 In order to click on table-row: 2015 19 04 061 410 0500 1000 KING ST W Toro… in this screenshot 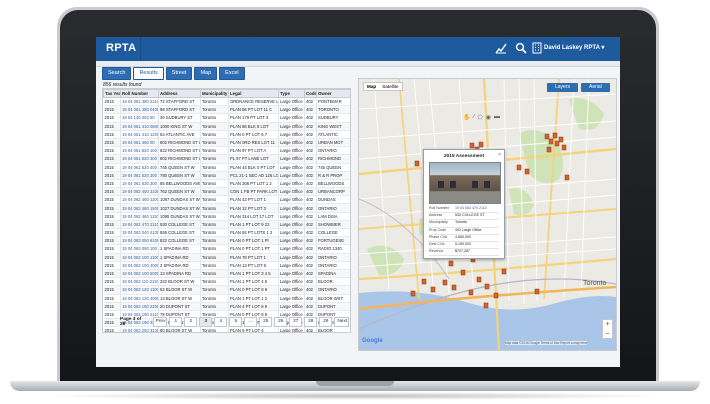, I will do `click(226, 126)`.